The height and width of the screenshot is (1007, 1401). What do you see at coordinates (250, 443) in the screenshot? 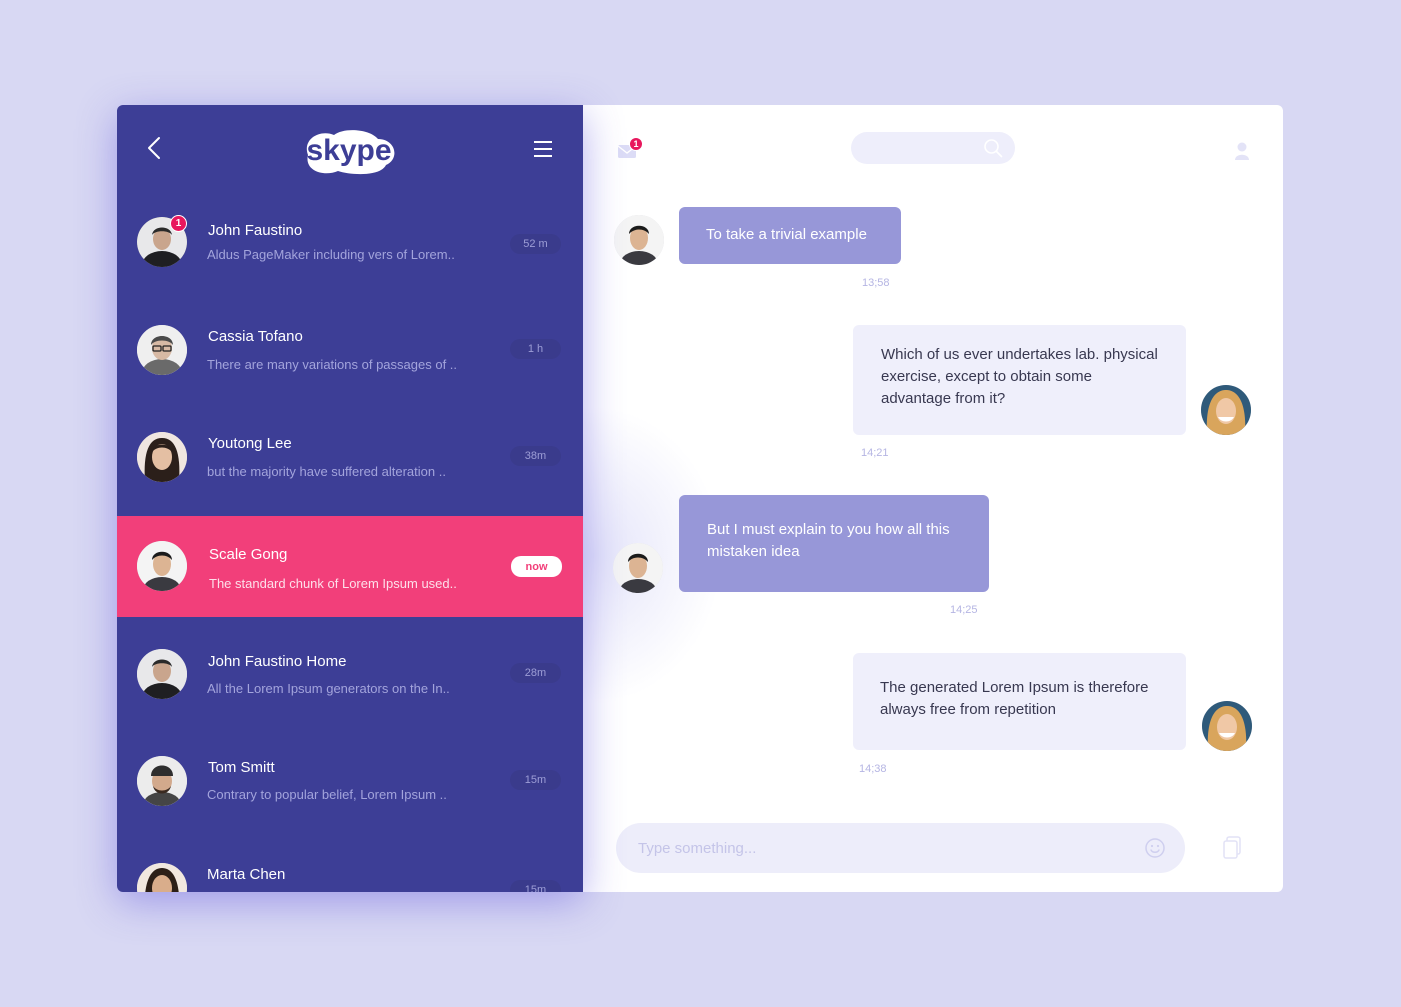
I see `contact-name: Youtong Lee` at bounding box center [250, 443].